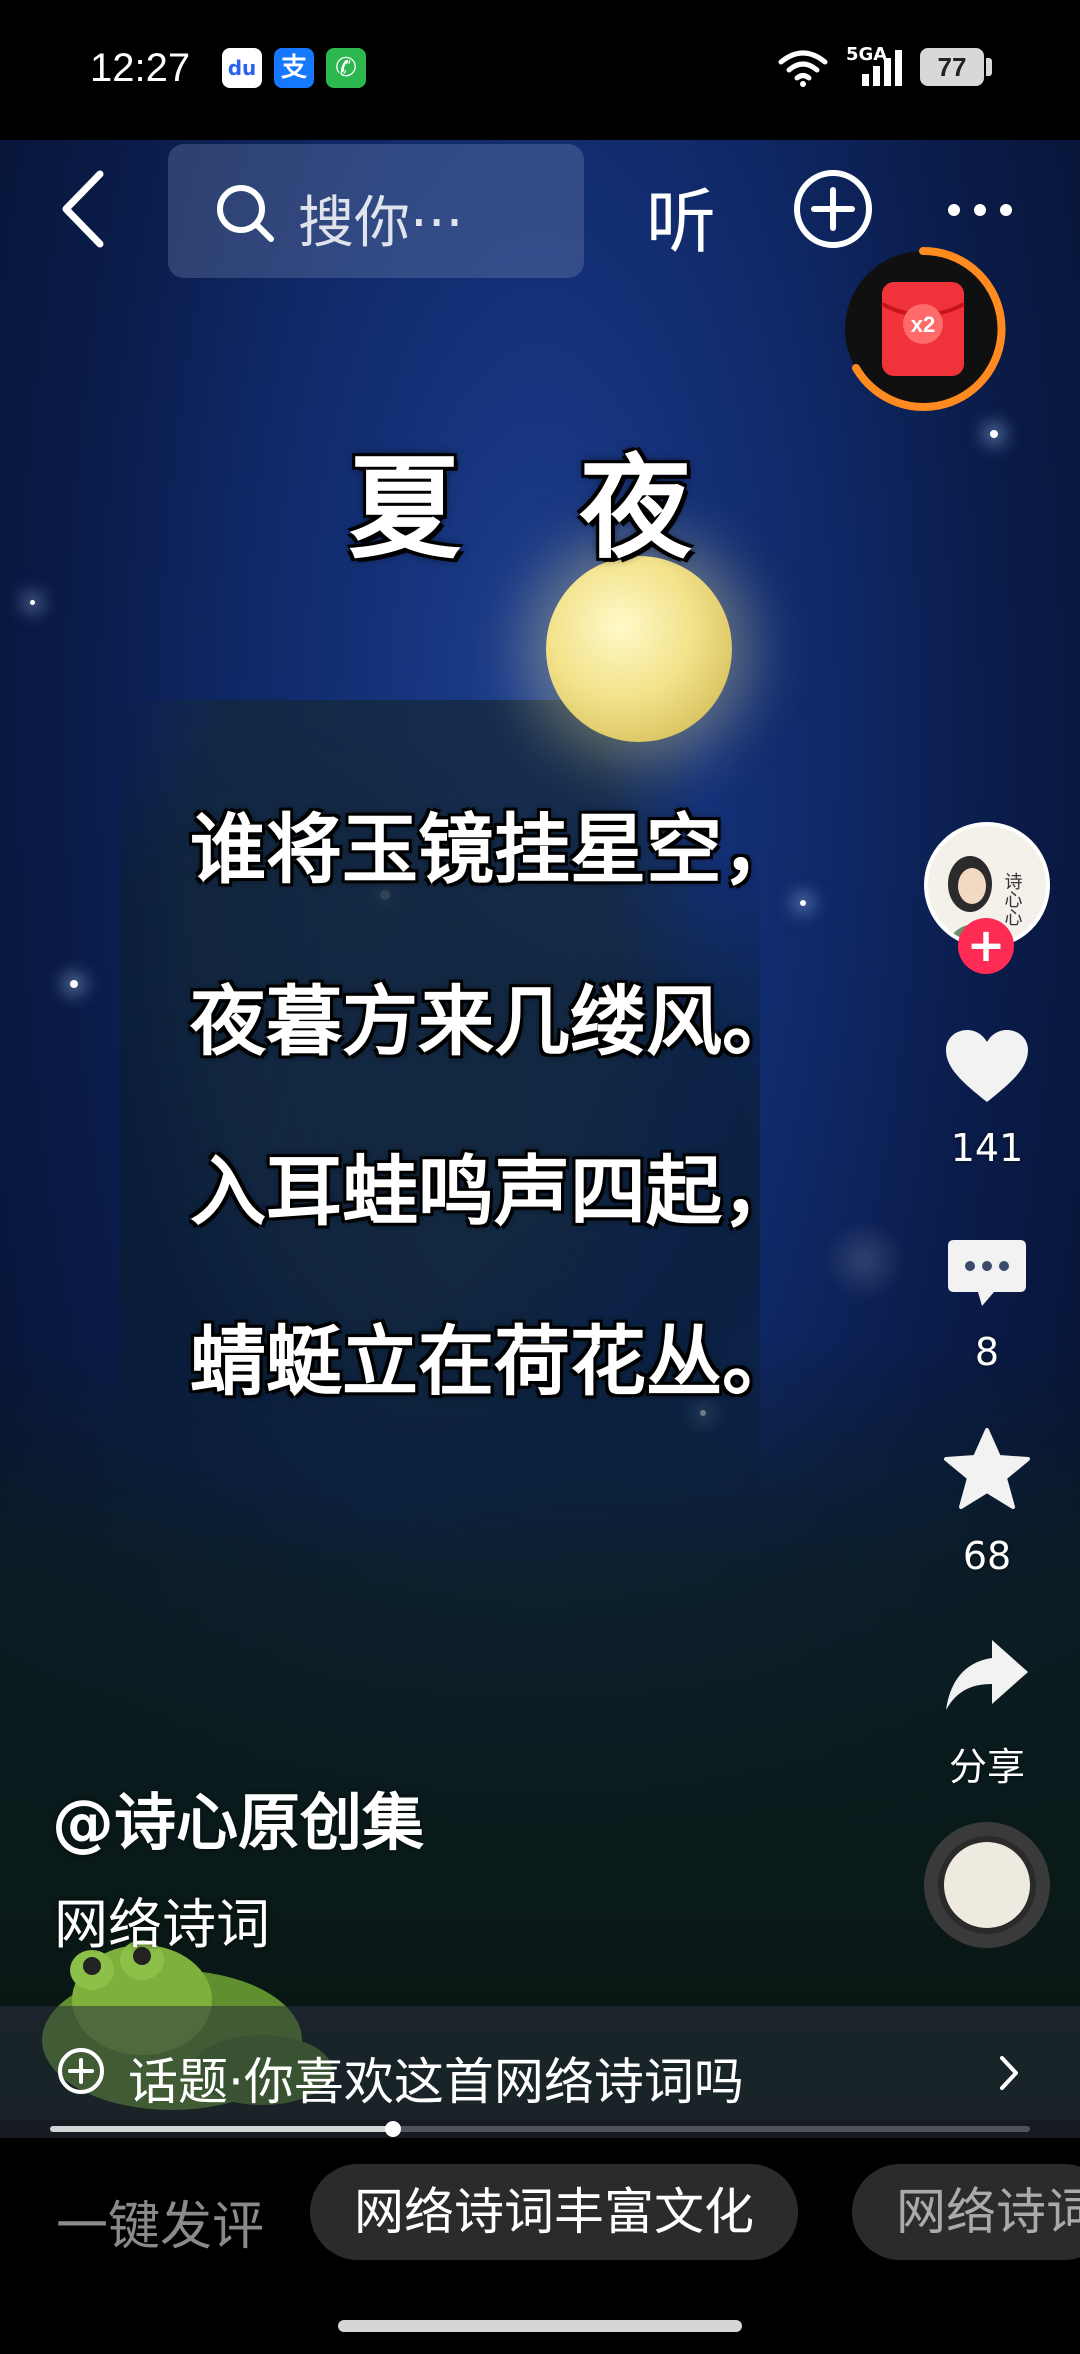 Image resolution: width=1080 pixels, height=2354 pixels. What do you see at coordinates (923, 324) in the screenshot?
I see `red-packet-badge: x2` at bounding box center [923, 324].